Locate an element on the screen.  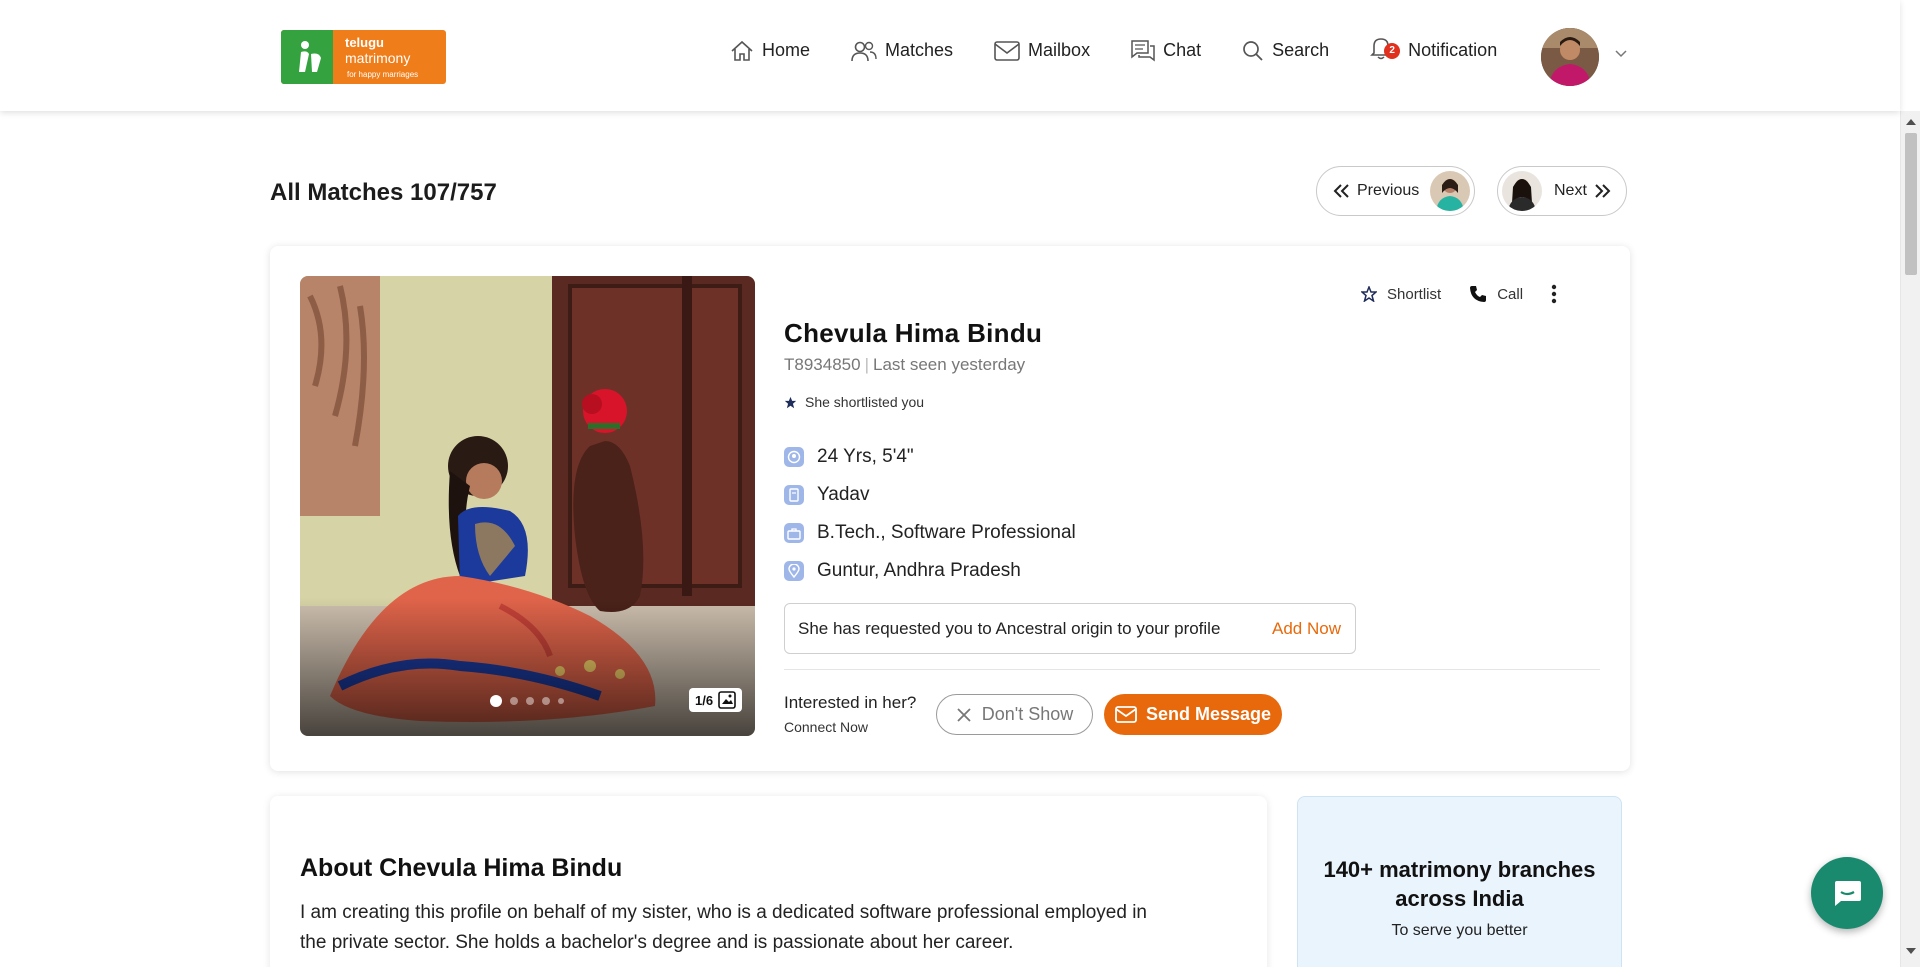
home-icon is located at coordinates (742, 50).